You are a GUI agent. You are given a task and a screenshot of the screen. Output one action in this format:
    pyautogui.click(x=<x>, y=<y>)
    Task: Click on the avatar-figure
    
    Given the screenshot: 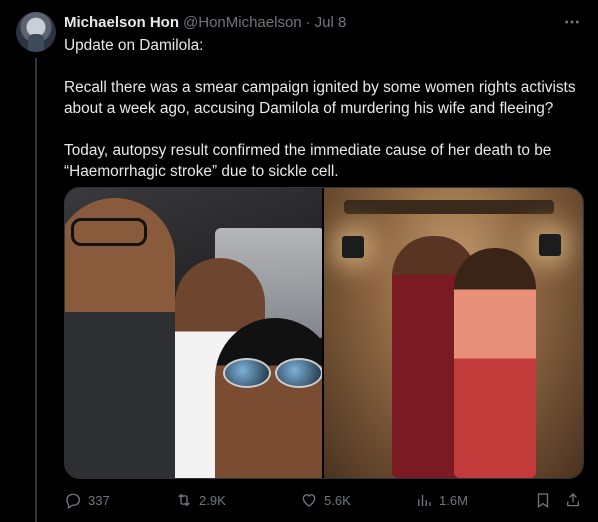 What is the action you would take?
    pyautogui.click(x=36, y=43)
    